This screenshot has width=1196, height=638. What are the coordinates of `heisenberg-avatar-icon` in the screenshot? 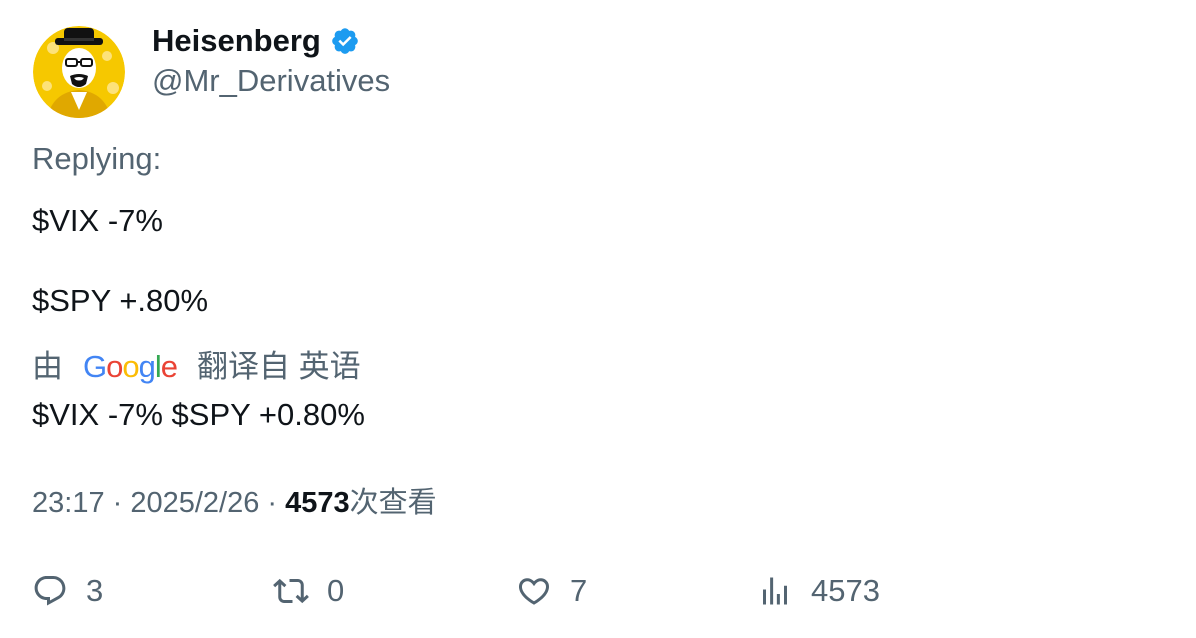 It's located at (79, 72).